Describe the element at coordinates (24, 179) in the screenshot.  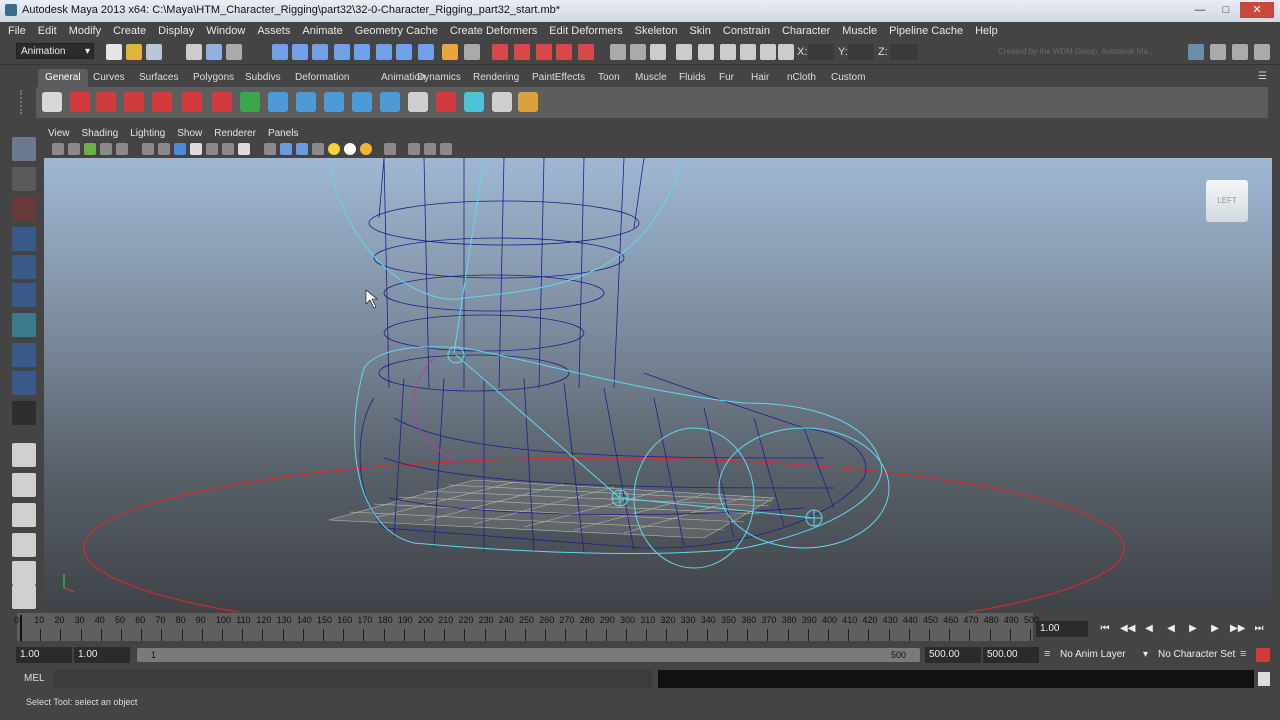
I see `lasso-tool-icon` at that location.